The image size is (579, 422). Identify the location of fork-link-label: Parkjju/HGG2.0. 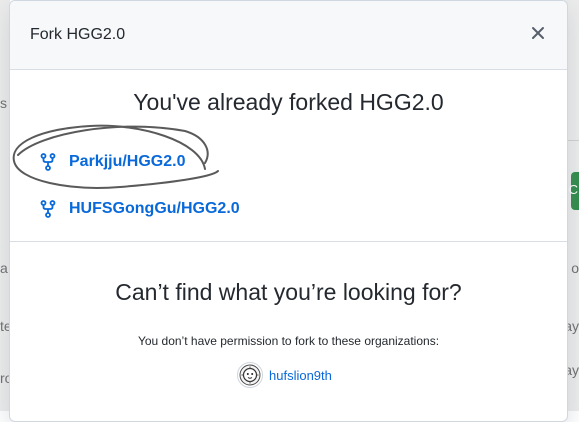
(127, 161).